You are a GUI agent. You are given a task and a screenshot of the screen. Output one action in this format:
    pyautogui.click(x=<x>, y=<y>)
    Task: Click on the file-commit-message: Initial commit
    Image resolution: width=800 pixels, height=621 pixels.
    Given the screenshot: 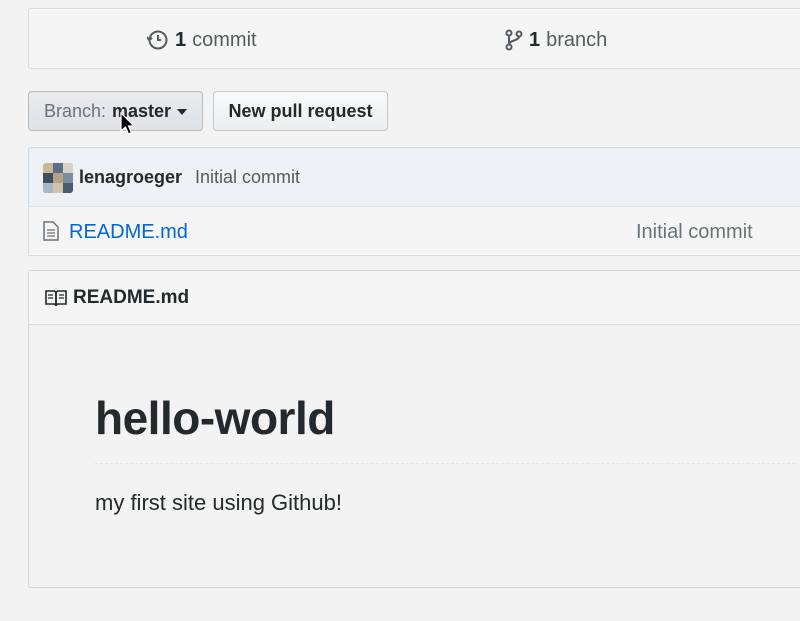 What is the action you would take?
    pyautogui.click(x=694, y=232)
    